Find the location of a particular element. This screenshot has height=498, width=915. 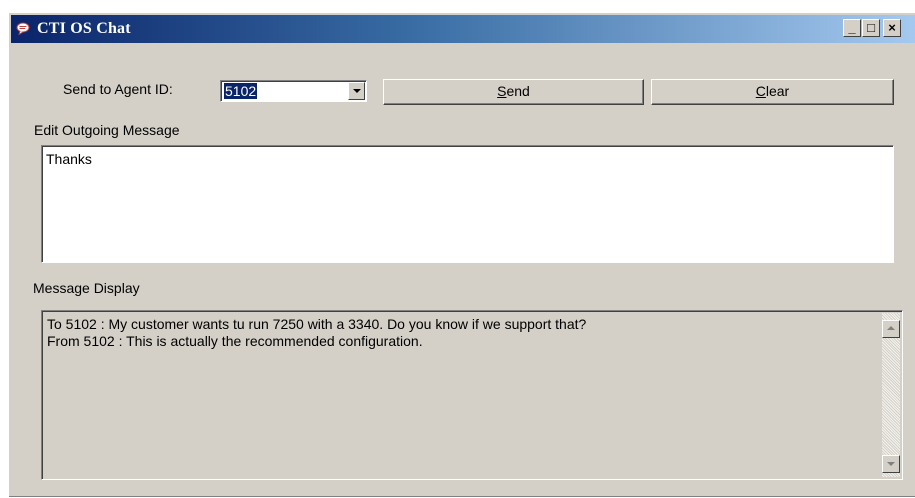

close-button: × is located at coordinates (892, 28).